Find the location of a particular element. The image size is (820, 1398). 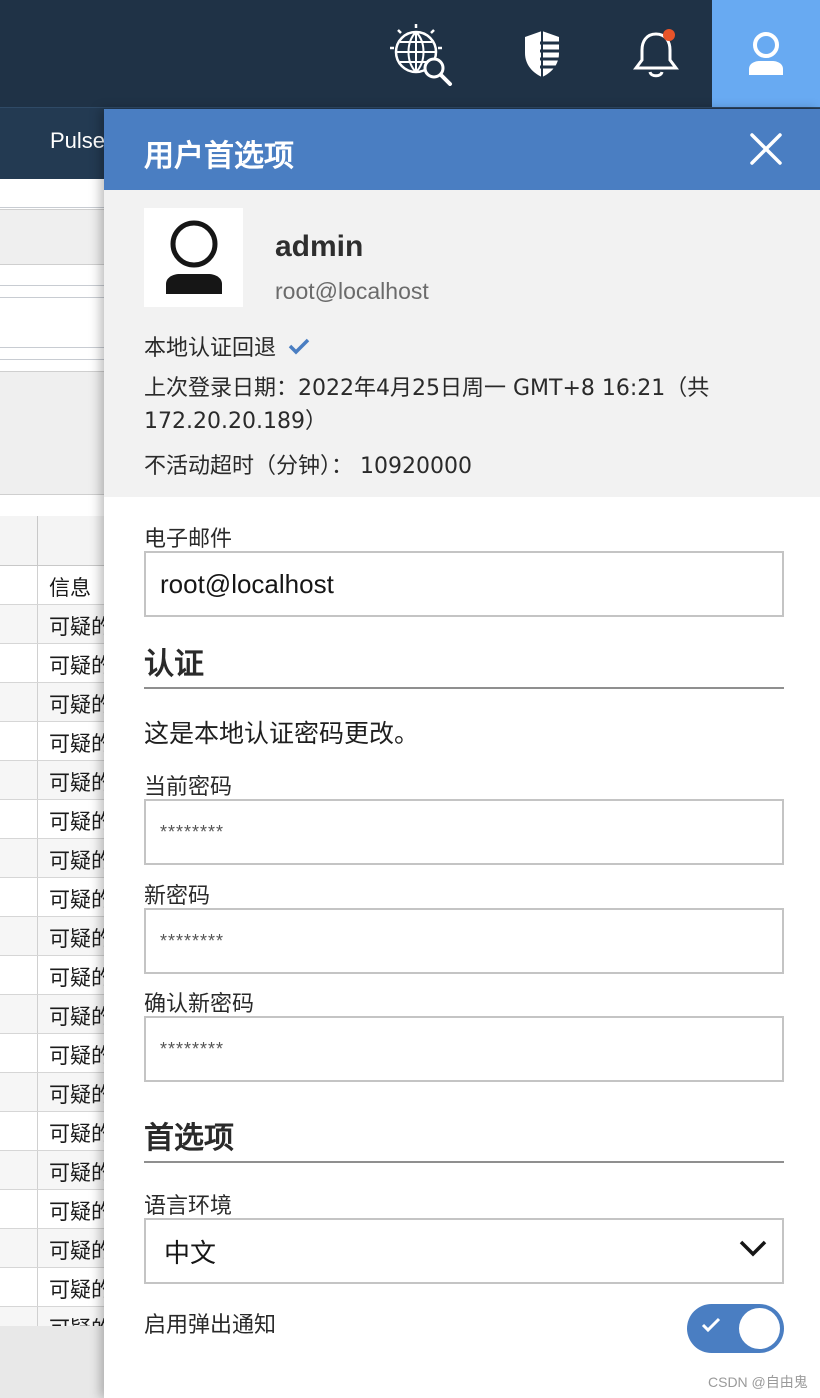

popup-notifications-label: 启用弹出通知 is located at coordinates (210, 1325).